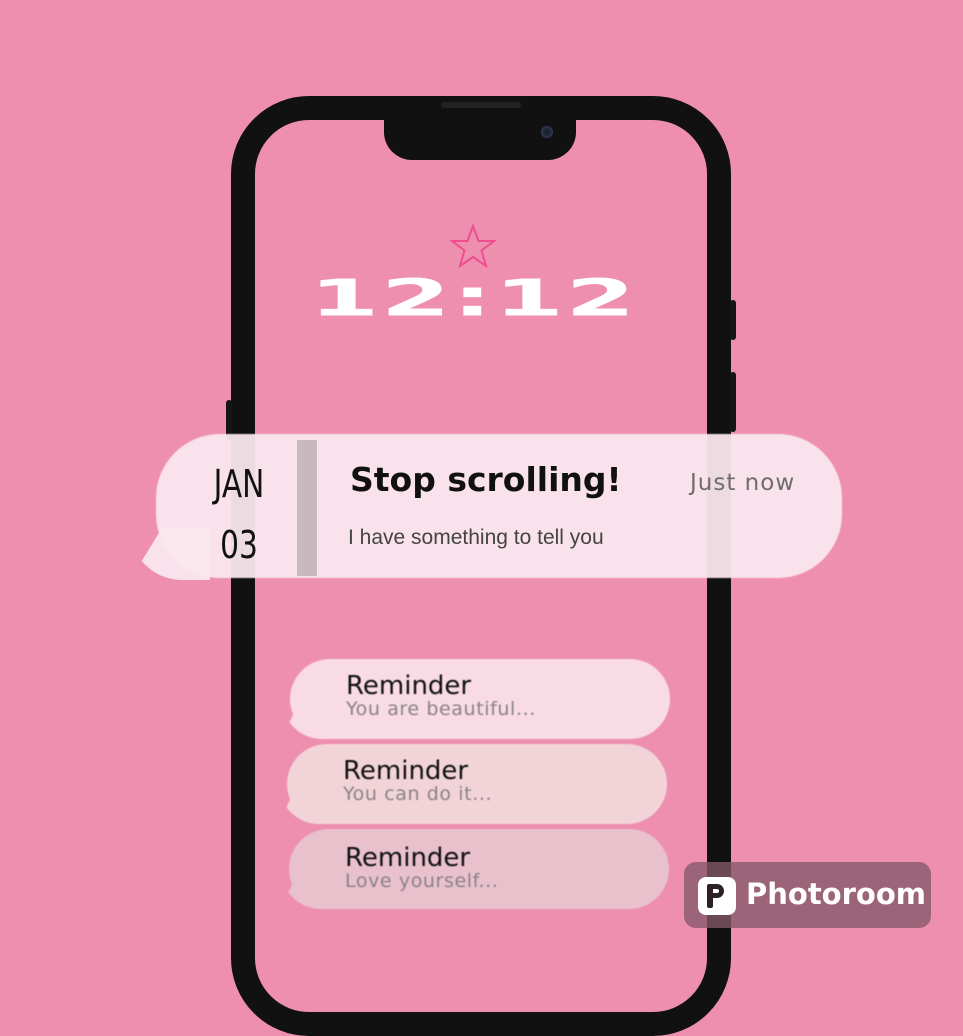  Describe the element at coordinates (473, 298) in the screenshot. I see `lockscreen-clock: 12:12` at that location.